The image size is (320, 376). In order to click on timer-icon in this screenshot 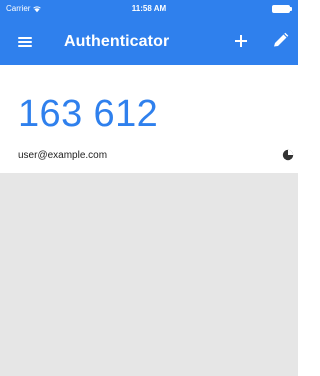, I will do `click(288, 155)`.